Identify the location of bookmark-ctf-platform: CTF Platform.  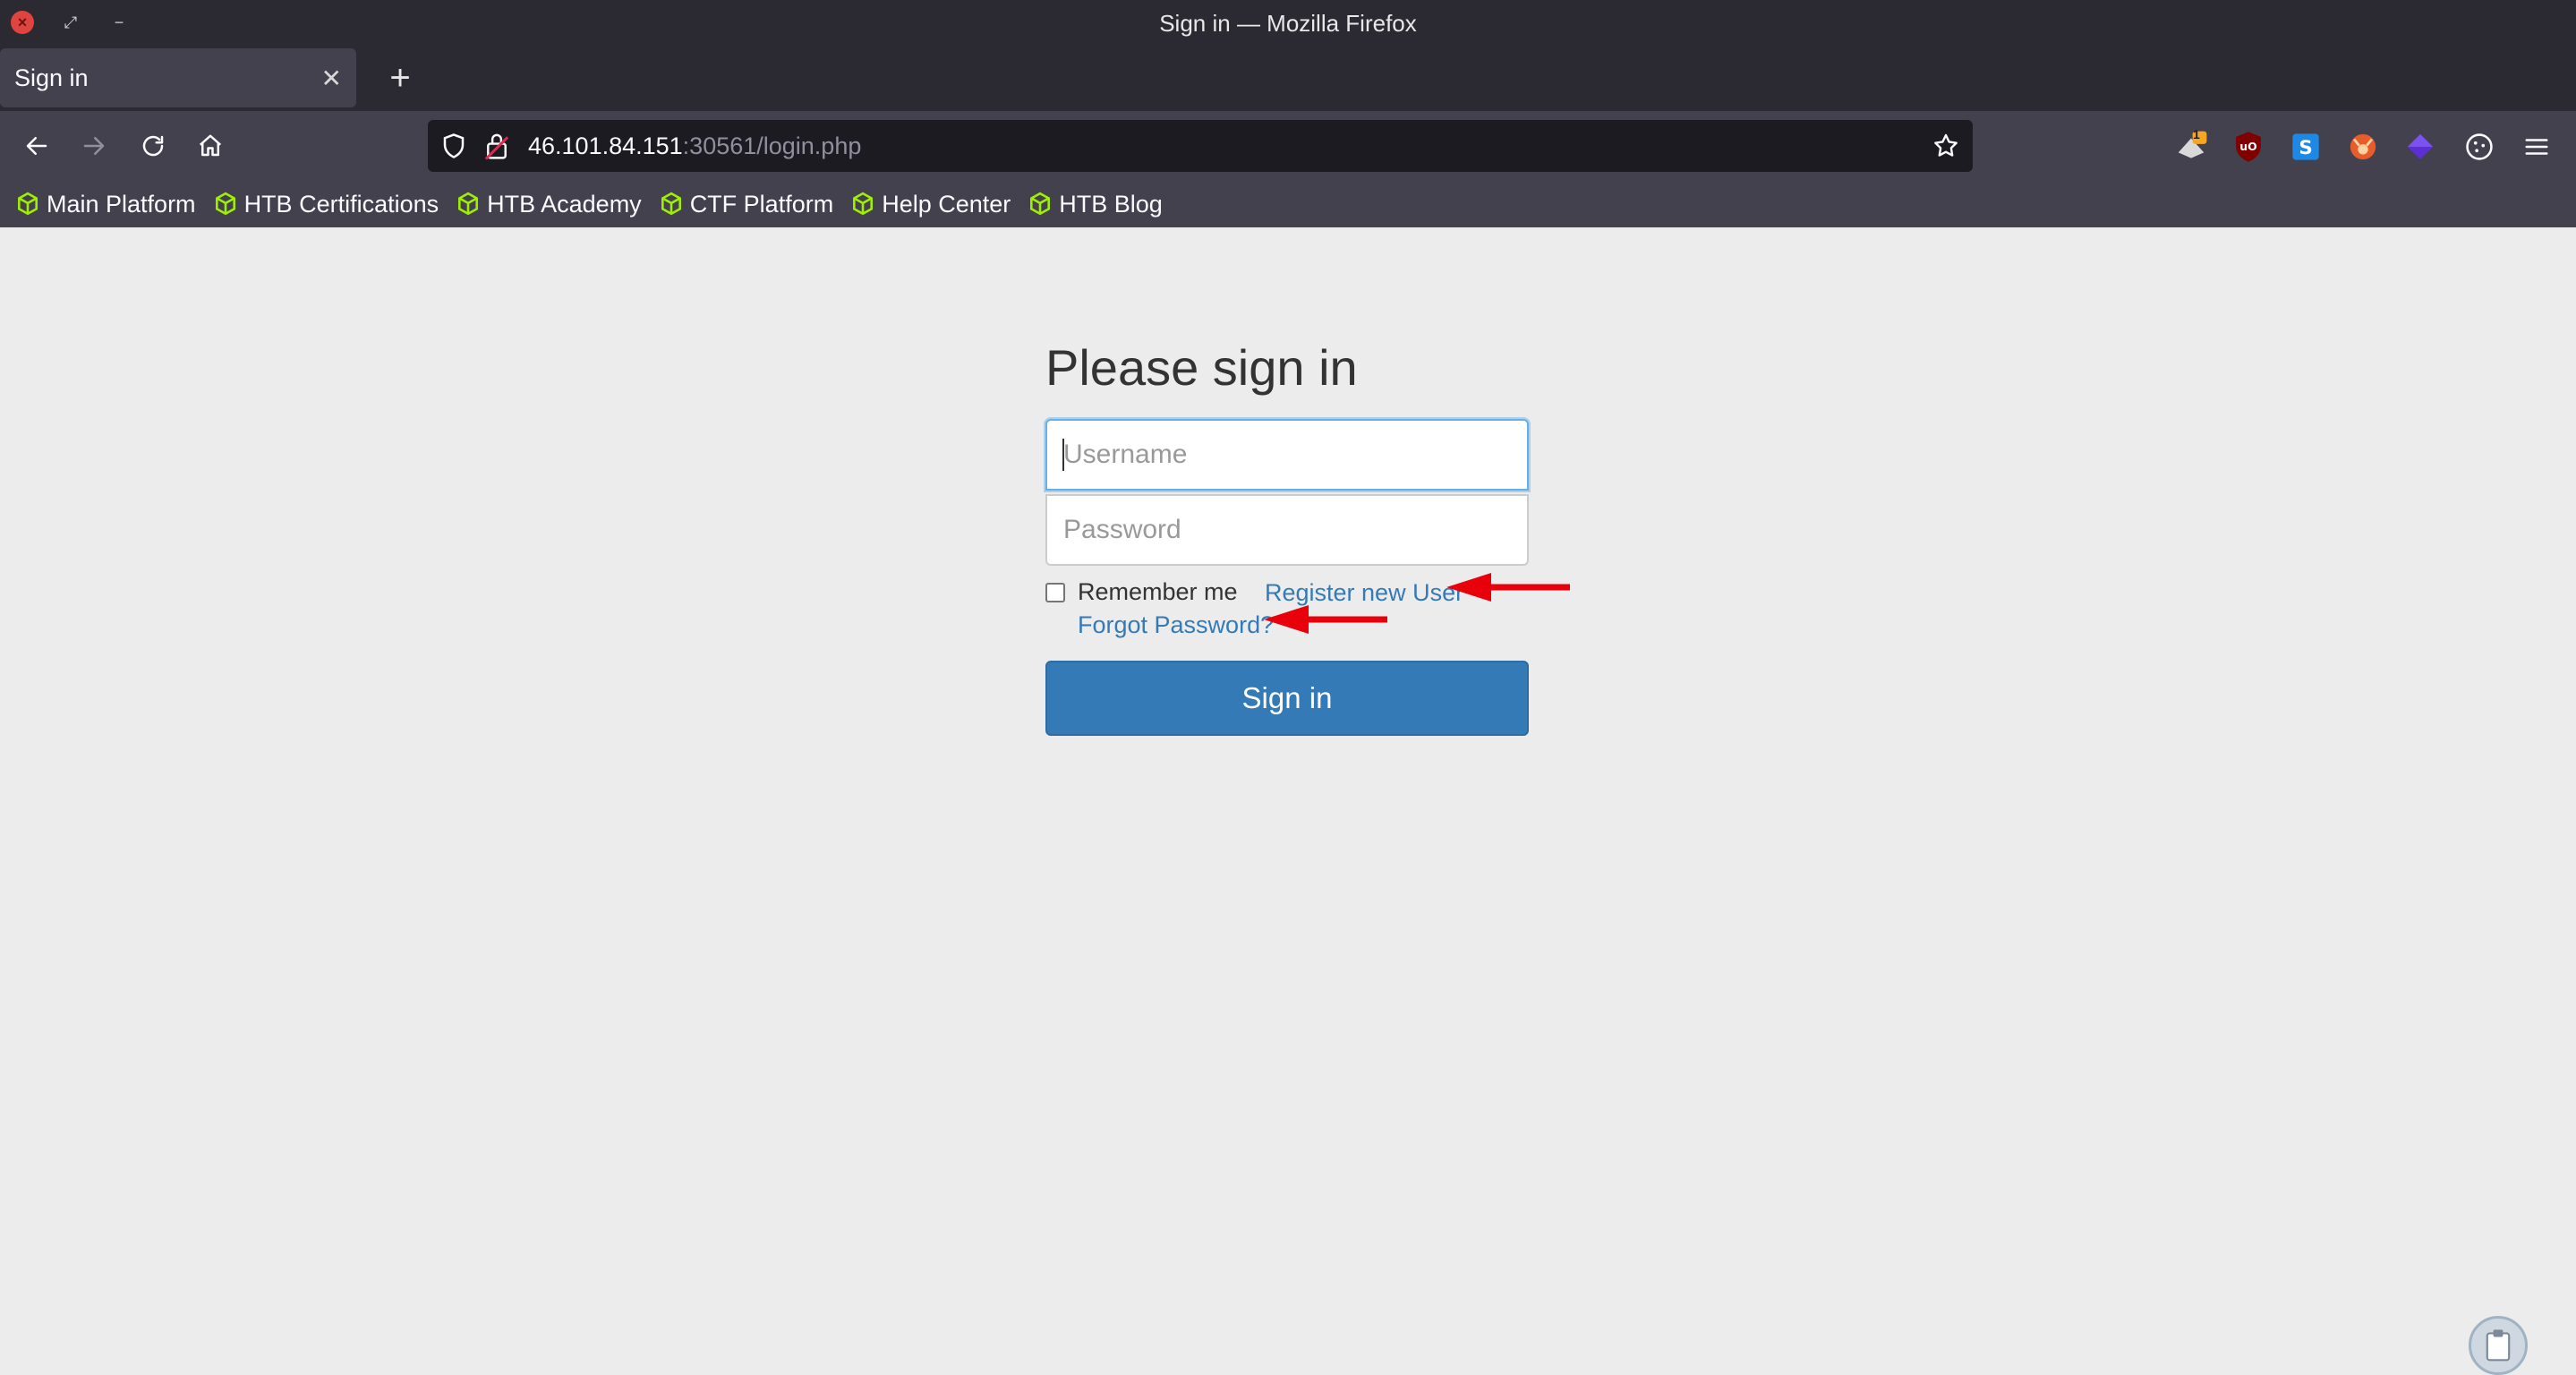
(747, 204).